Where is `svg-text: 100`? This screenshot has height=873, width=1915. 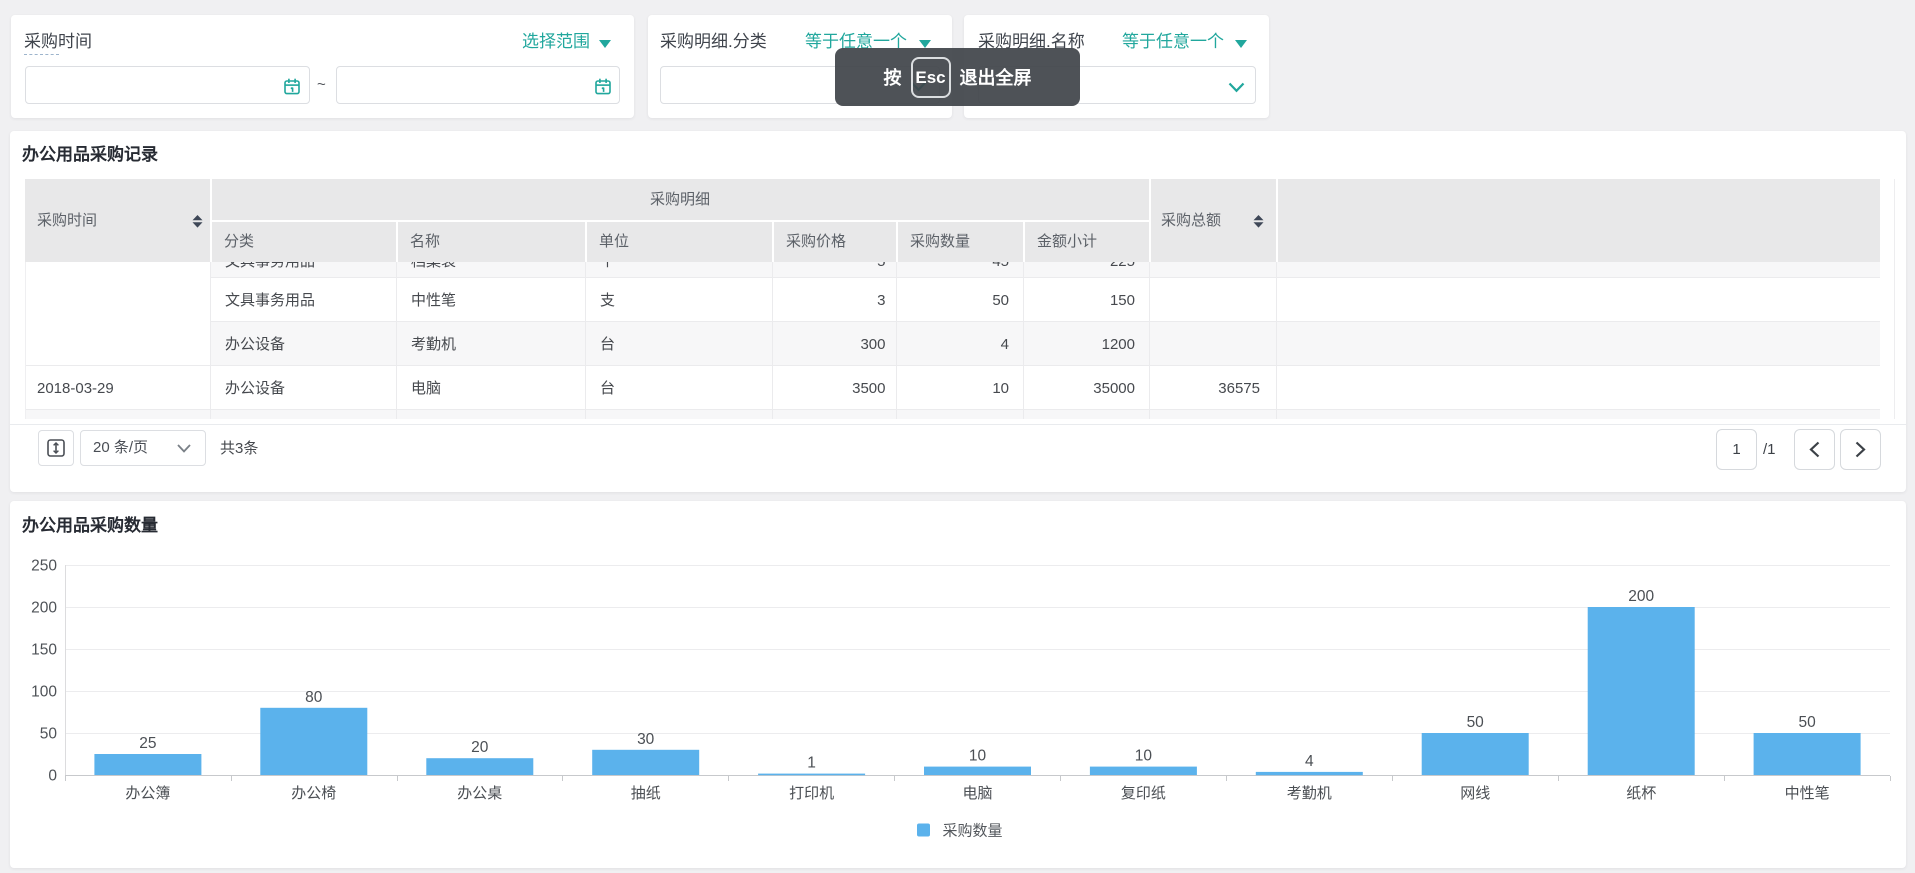 svg-text: 100 is located at coordinates (44, 692).